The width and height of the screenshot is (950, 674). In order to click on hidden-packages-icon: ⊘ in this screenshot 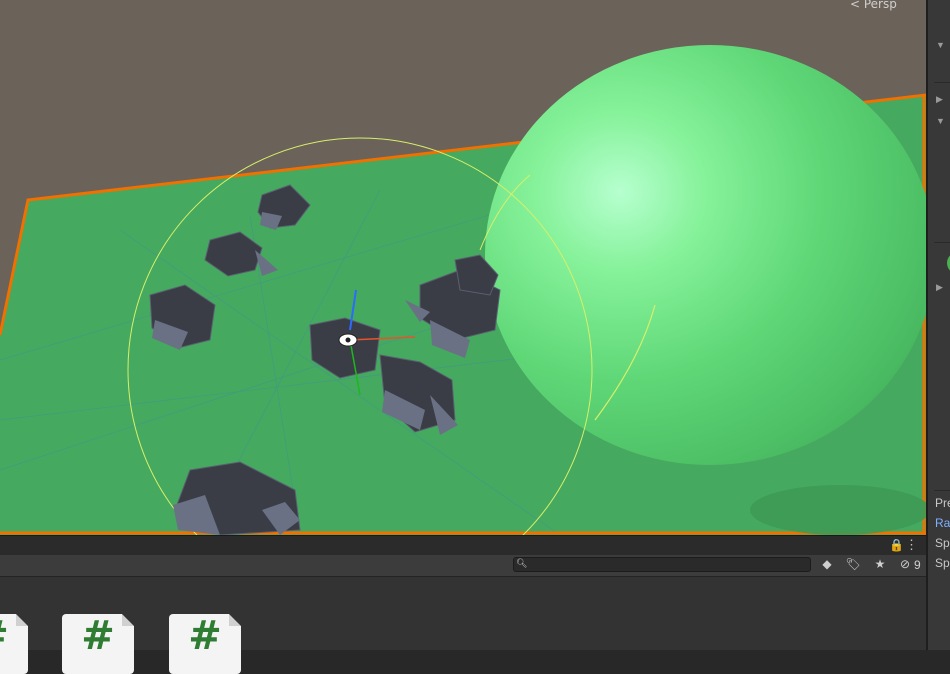, I will do `click(905, 565)`.